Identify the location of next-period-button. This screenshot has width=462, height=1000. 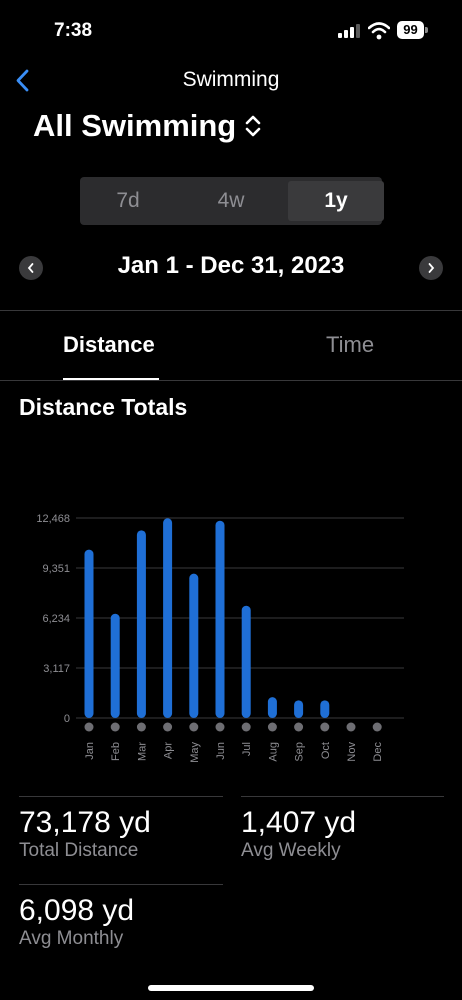
(431, 268).